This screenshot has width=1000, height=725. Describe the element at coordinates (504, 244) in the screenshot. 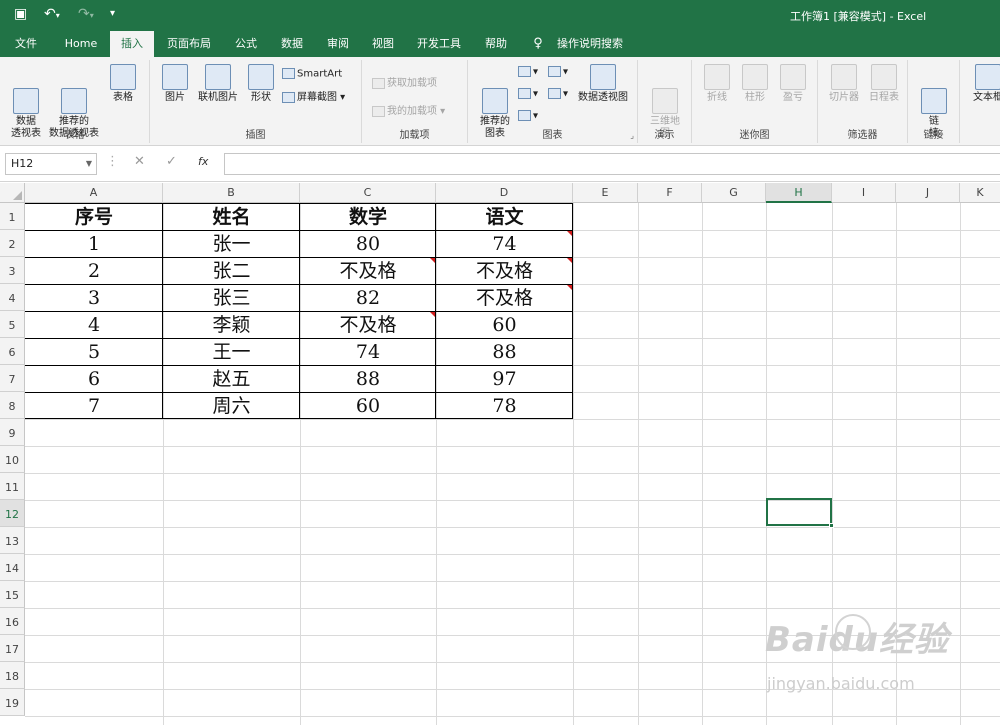

I see `cell-d2: 74` at that location.